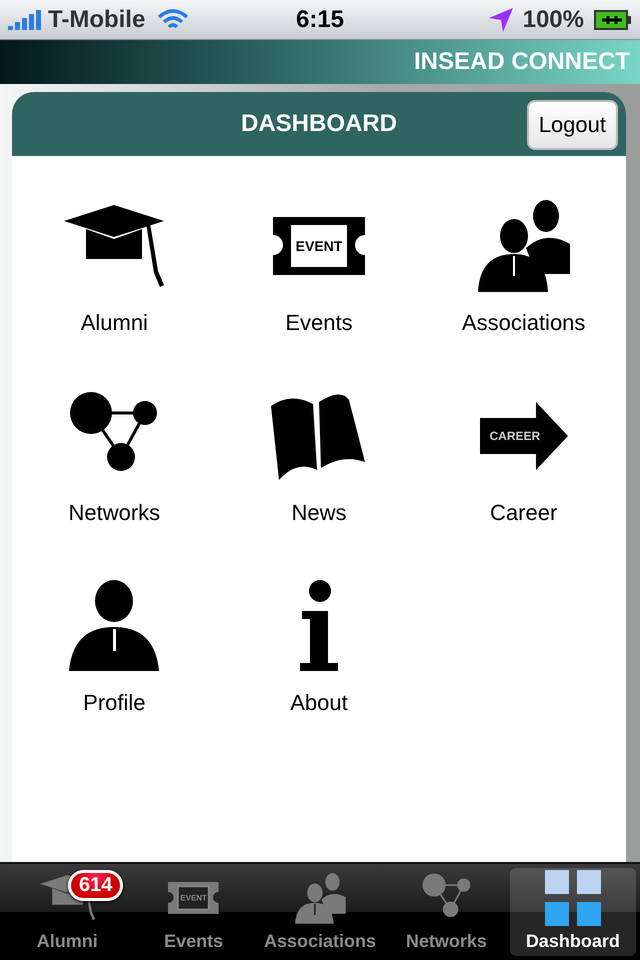  Describe the element at coordinates (114, 703) in the screenshot. I see `menu-label: Profile` at that location.